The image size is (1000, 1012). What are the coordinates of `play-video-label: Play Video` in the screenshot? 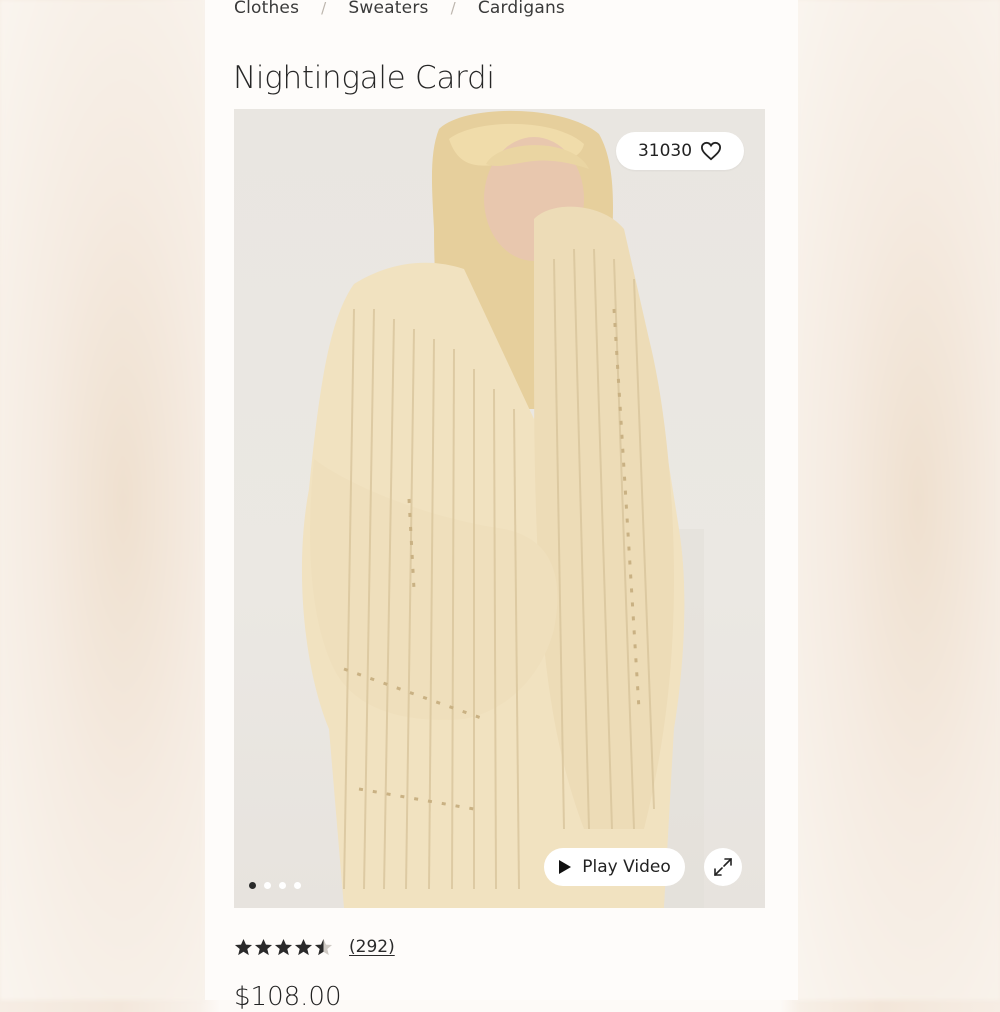 It's located at (626, 867).